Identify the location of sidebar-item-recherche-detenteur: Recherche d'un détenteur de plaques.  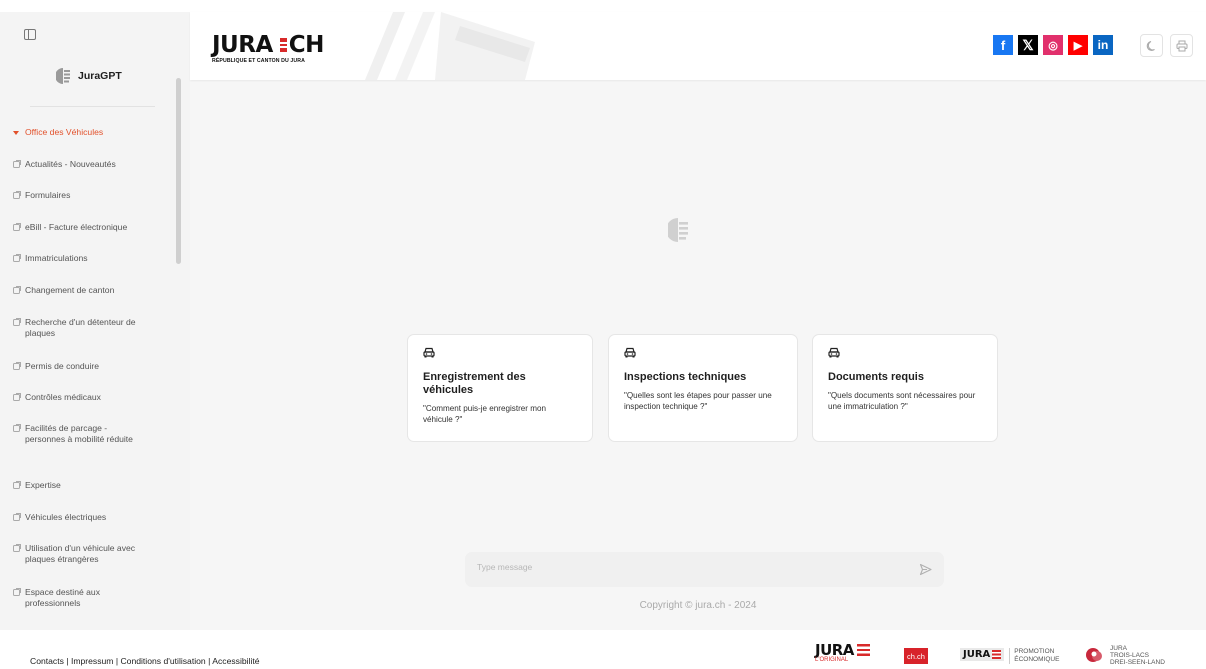
(88, 328).